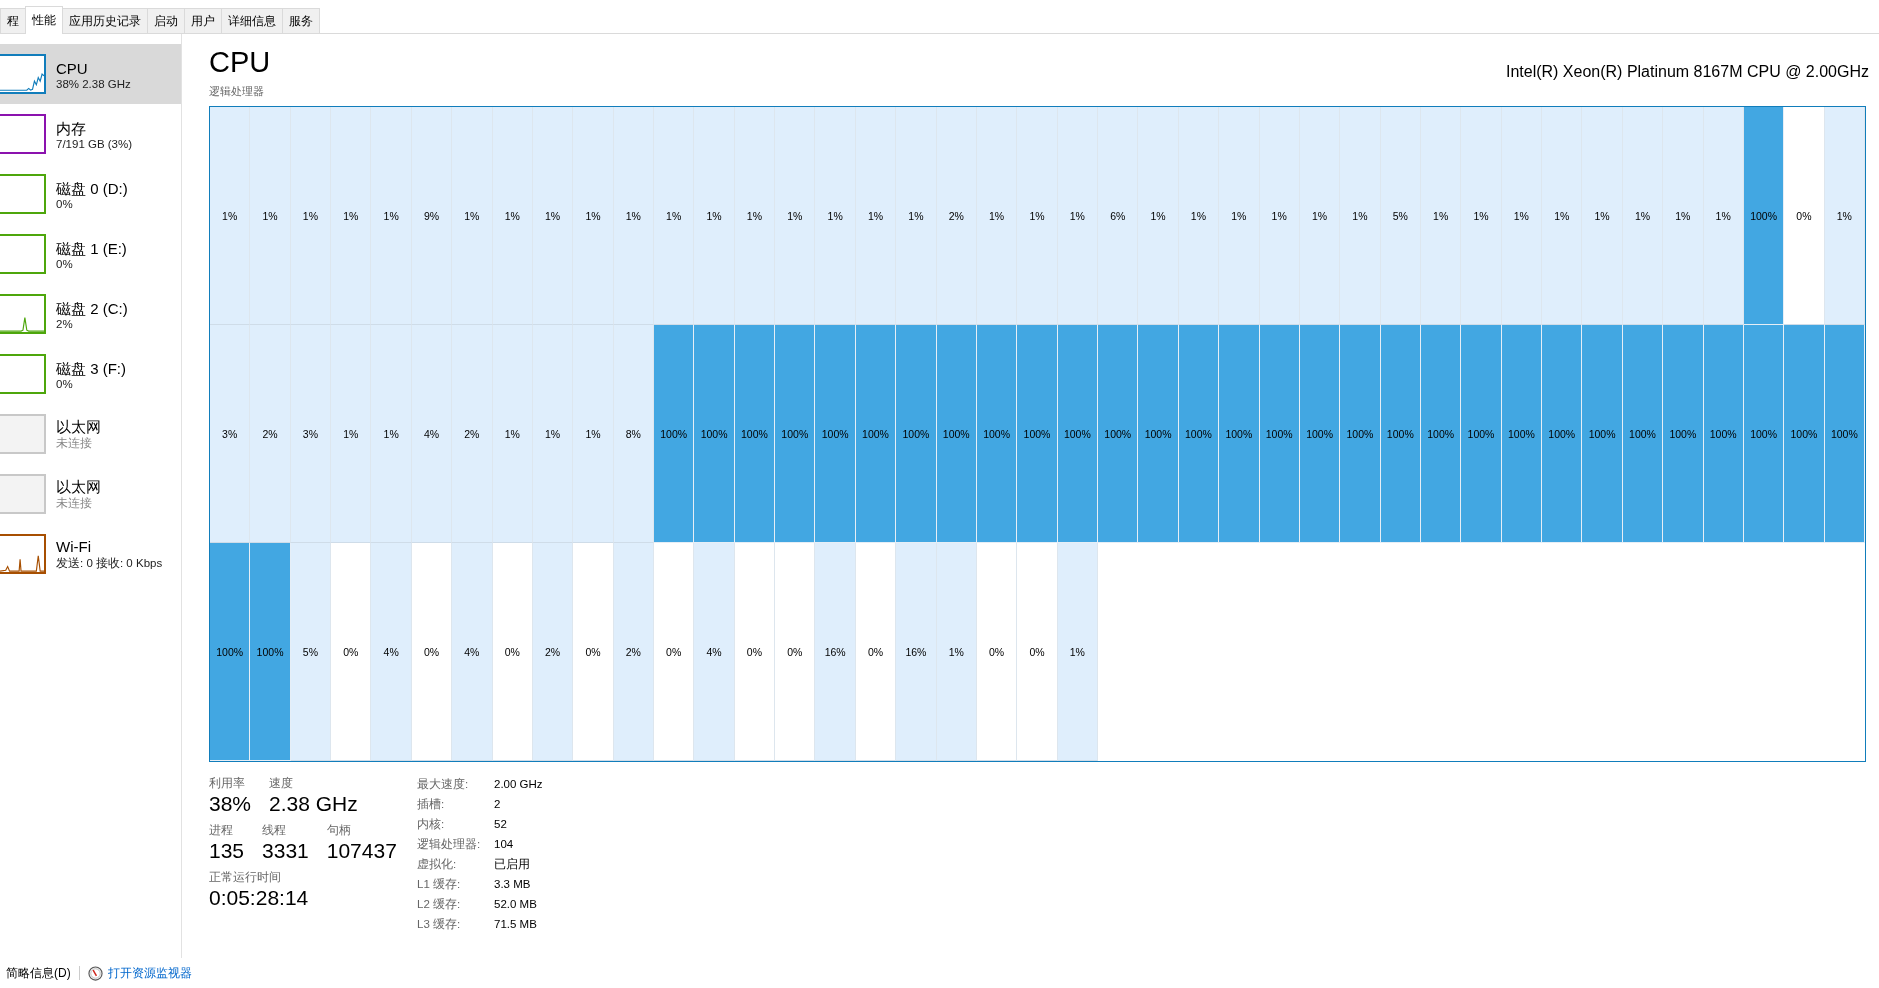 This screenshot has width=1879, height=988. What do you see at coordinates (94, 143) in the screenshot?
I see `device-status: 7/191 GB (3%)` at bounding box center [94, 143].